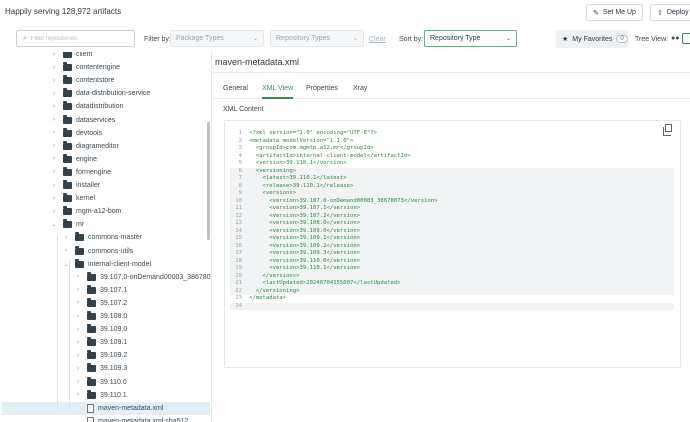  Describe the element at coordinates (675, 38) in the screenshot. I see `tree-view-toggle-icon: ●●` at that location.